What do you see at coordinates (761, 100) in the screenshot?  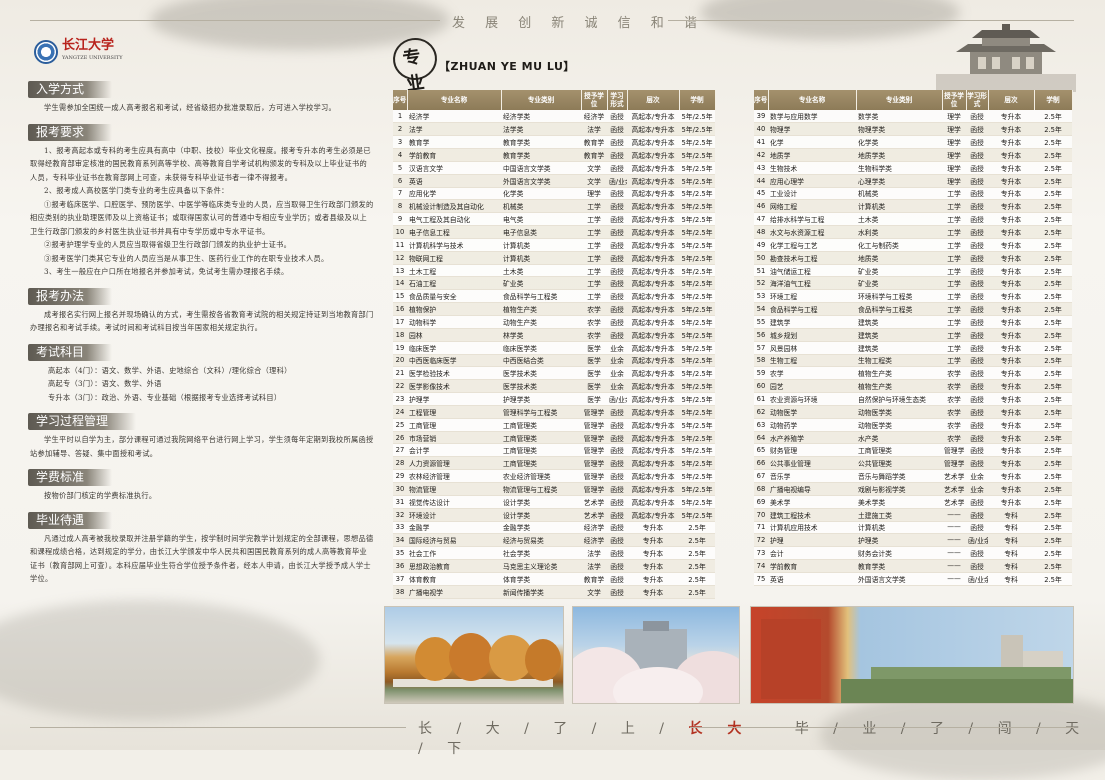 I see `column-header: 序号` at bounding box center [761, 100].